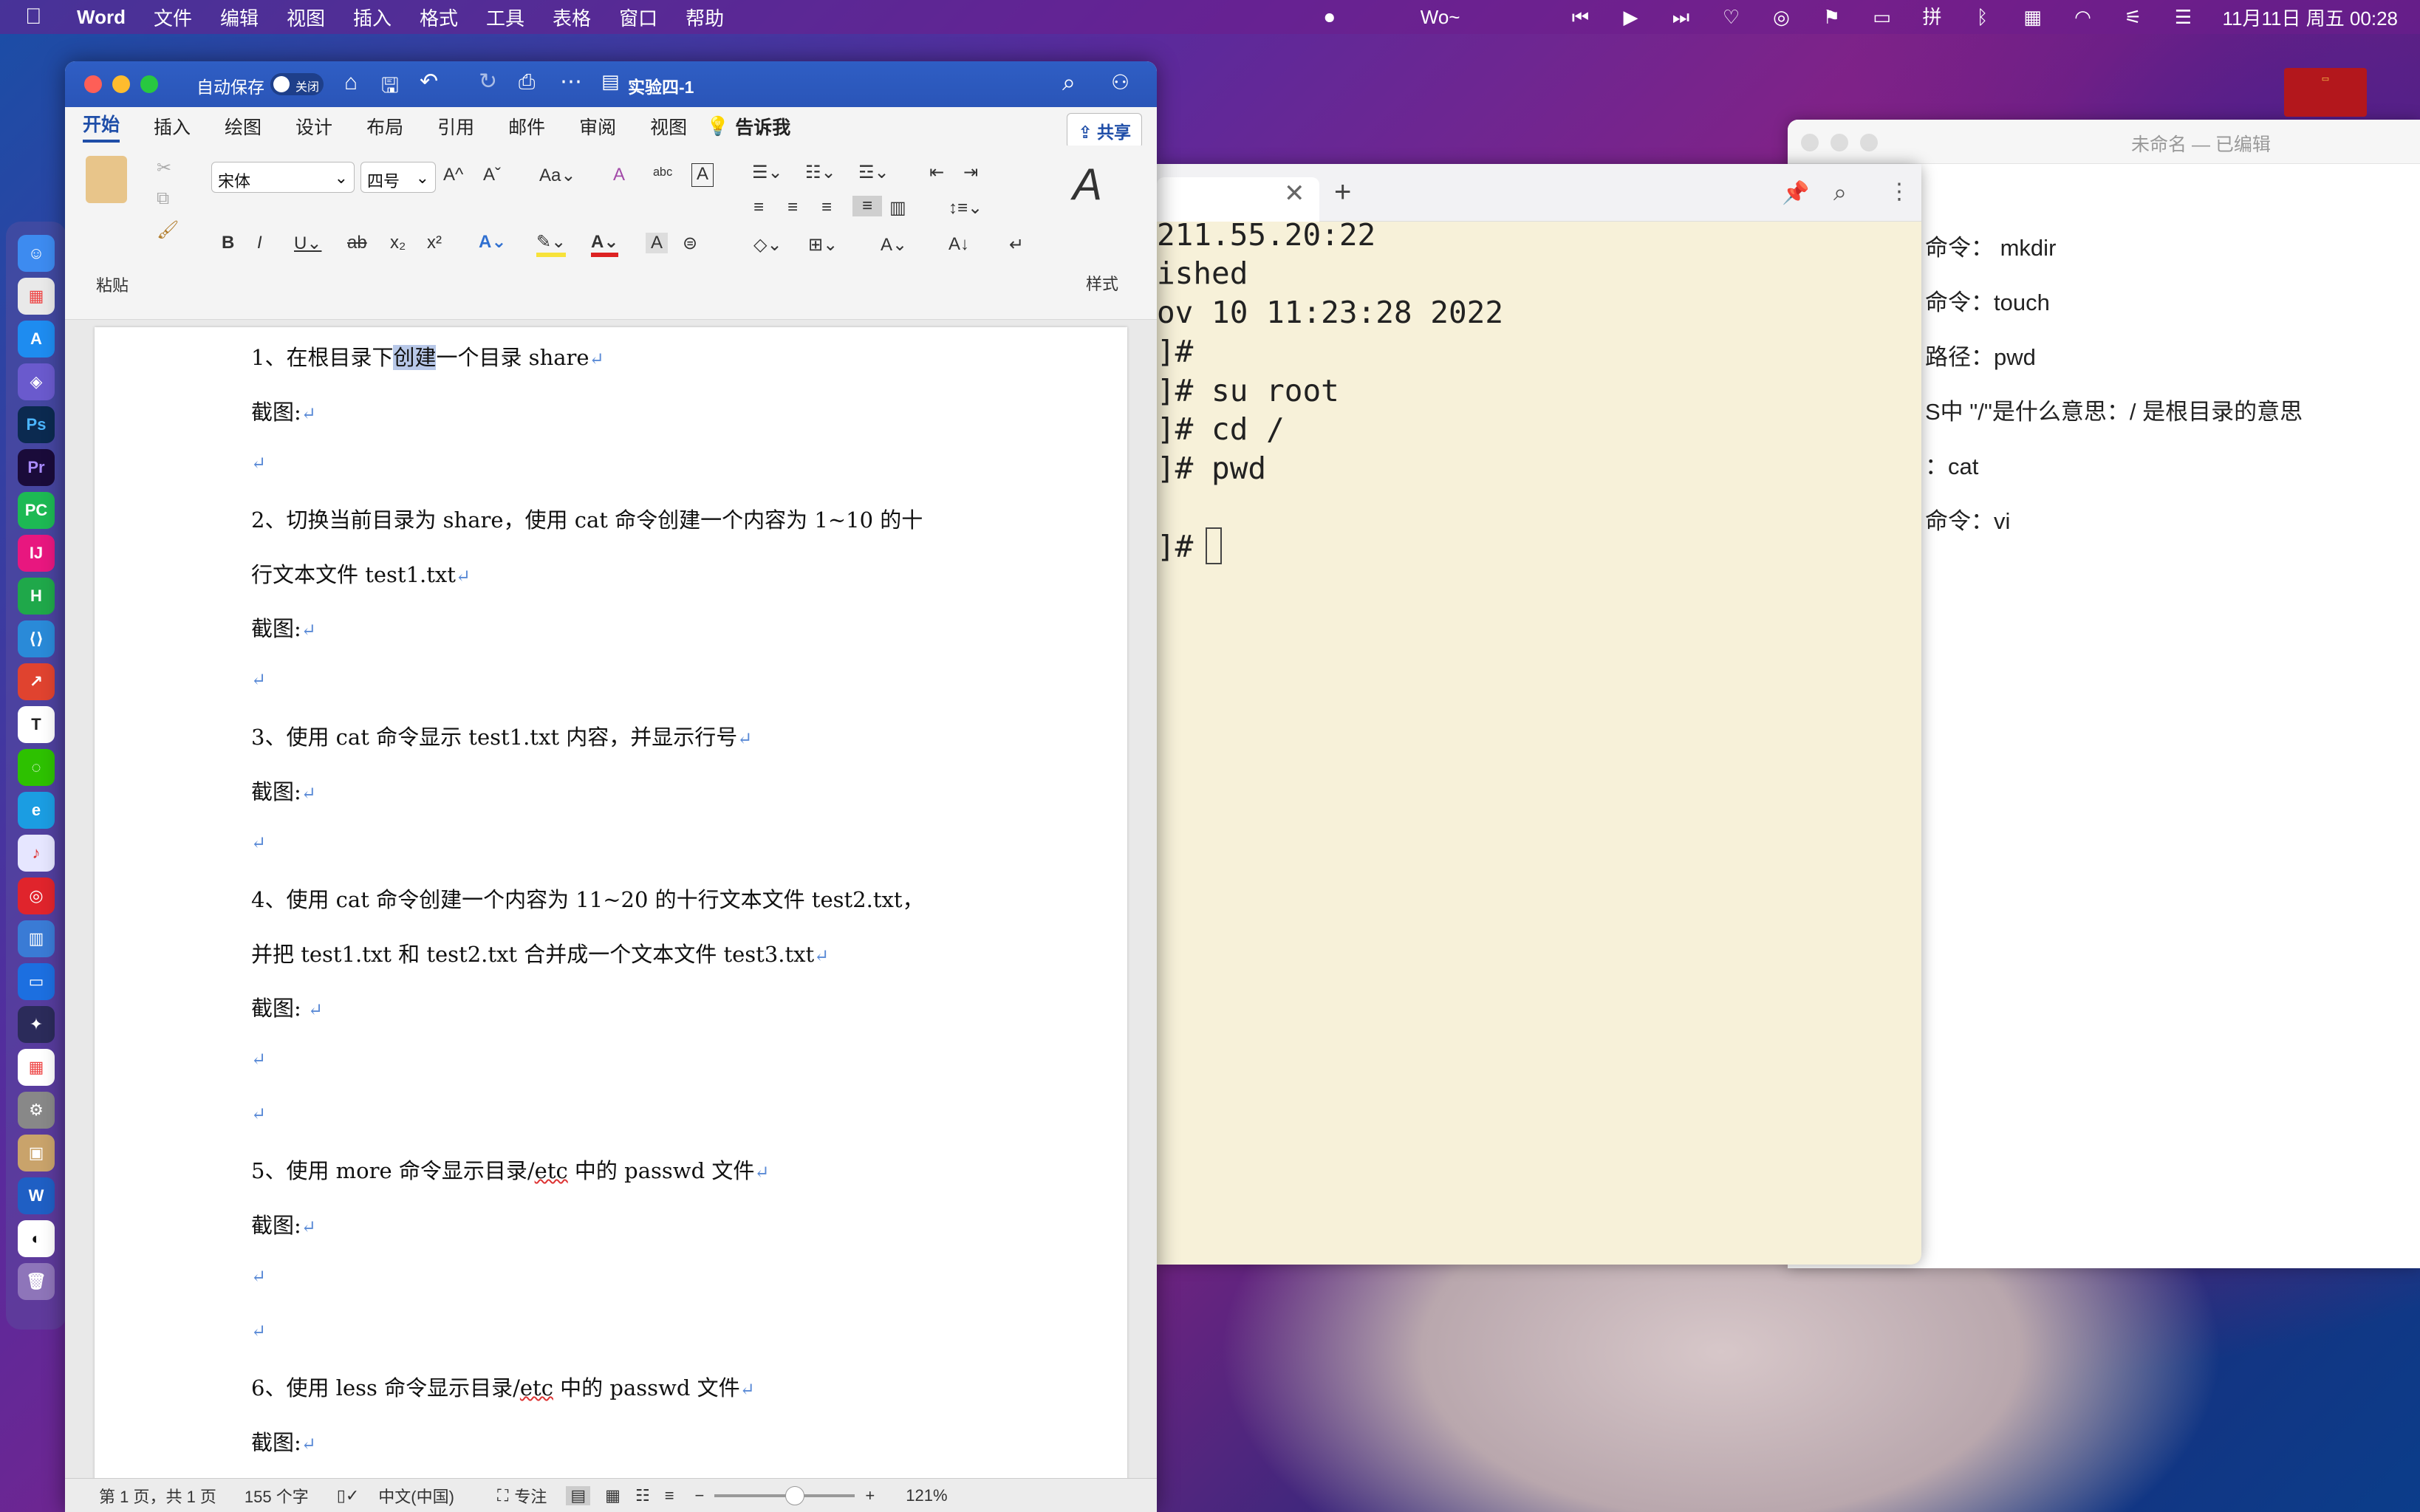 Image resolution: width=2420 pixels, height=1512 pixels. What do you see at coordinates (453, 175) in the screenshot?
I see `grow-font-icon: A^` at bounding box center [453, 175].